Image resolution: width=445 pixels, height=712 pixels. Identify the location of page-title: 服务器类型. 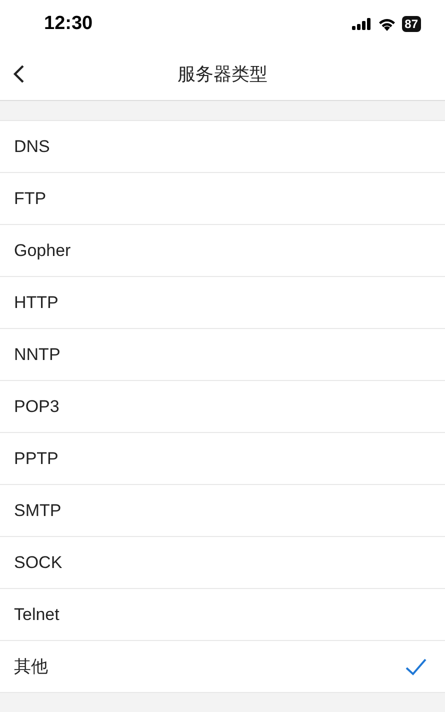
(223, 74).